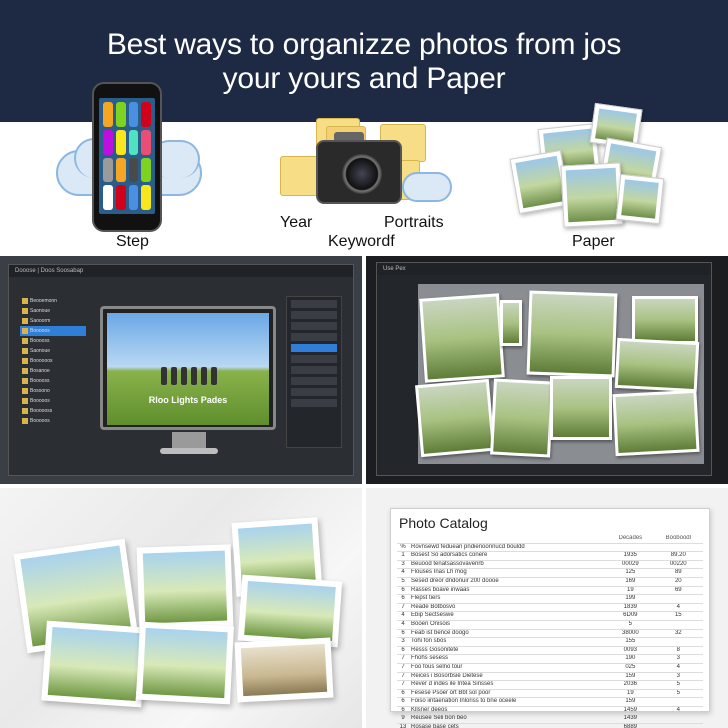 This screenshot has height=728, width=728. I want to click on table-row: 7 Fhohs sesess 190 3, so click(550, 659).